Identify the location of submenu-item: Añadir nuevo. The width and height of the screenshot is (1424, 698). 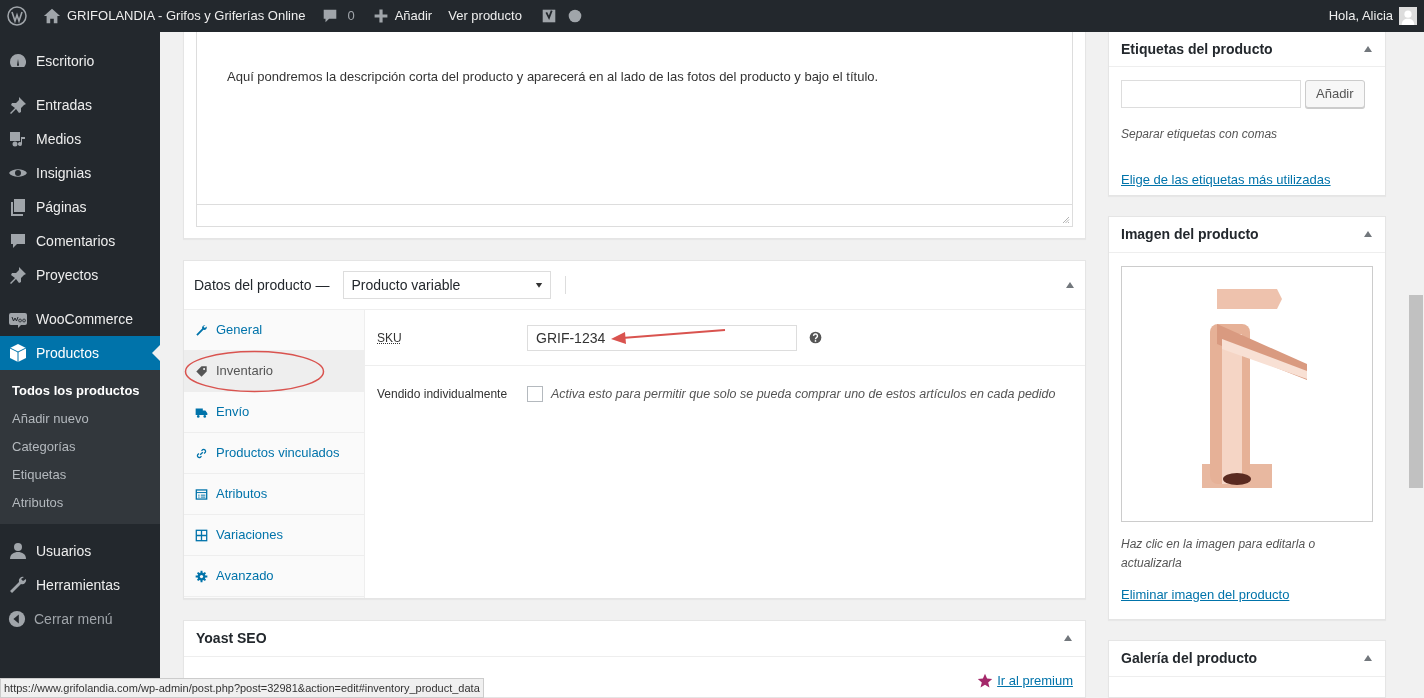
(80, 419).